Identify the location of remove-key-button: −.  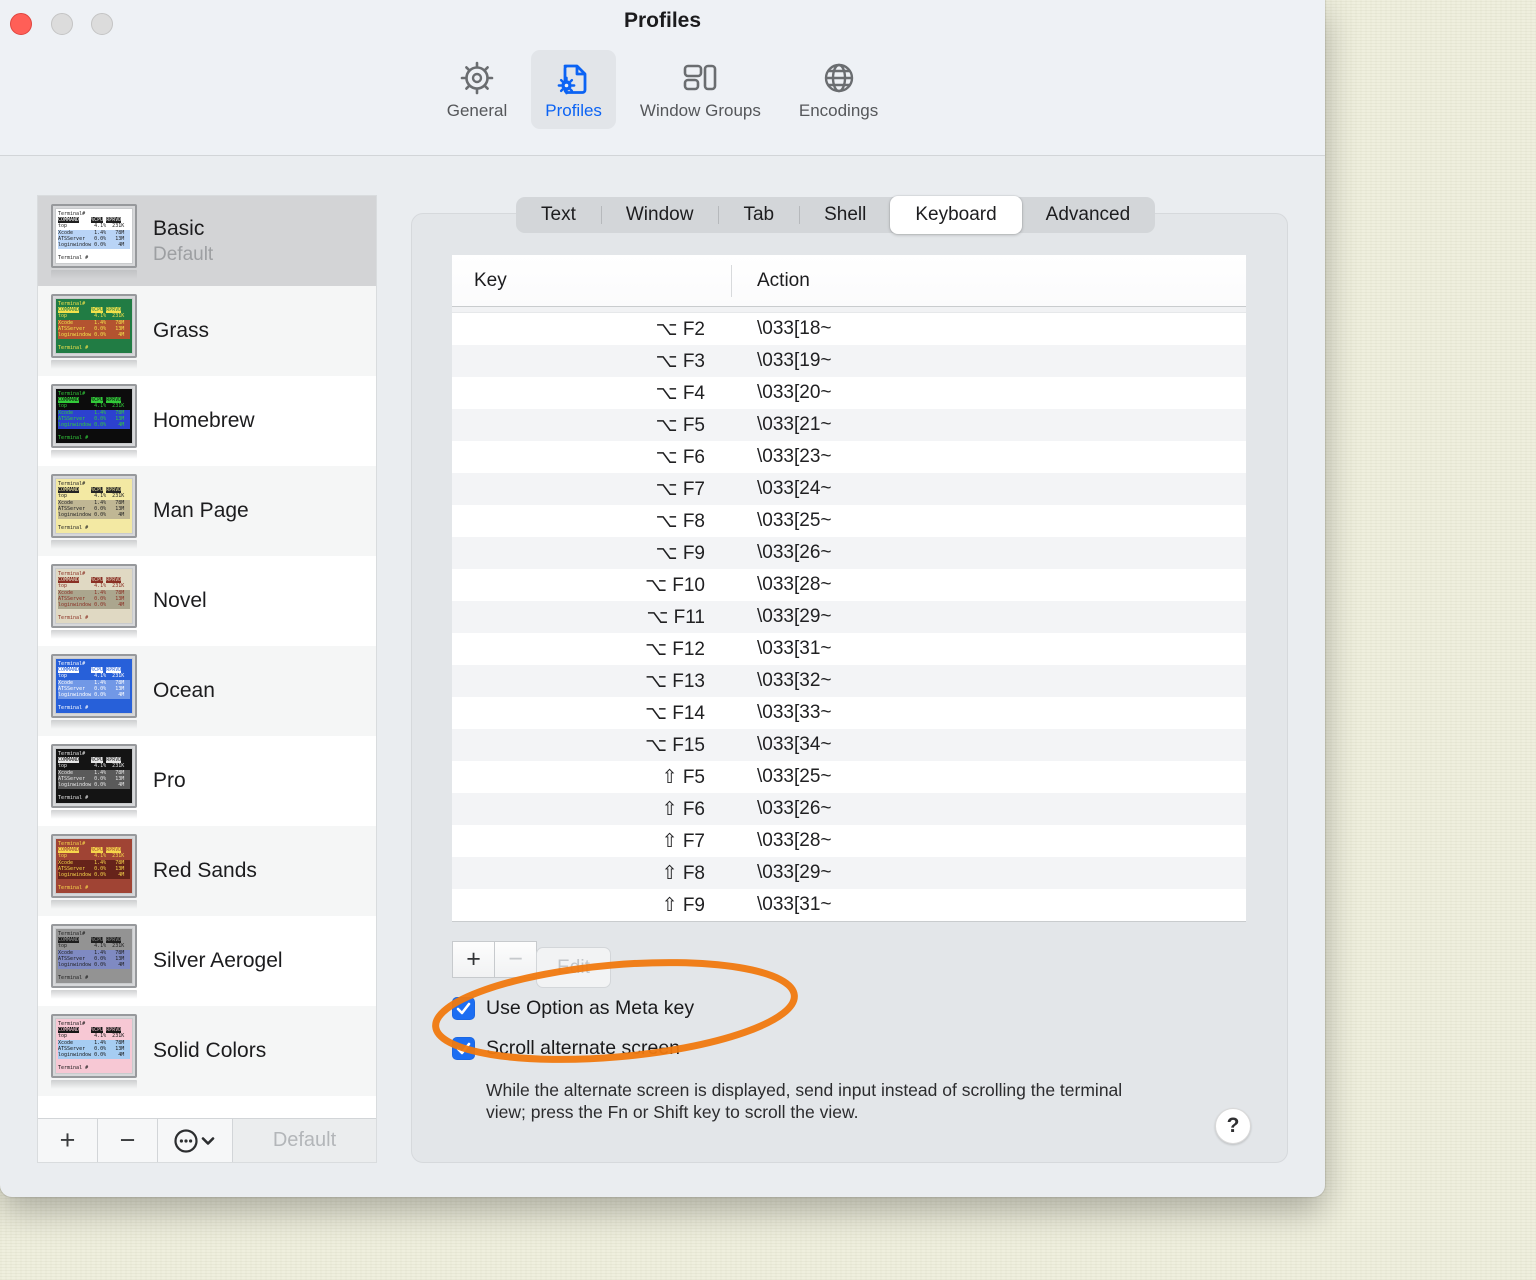
(515, 959).